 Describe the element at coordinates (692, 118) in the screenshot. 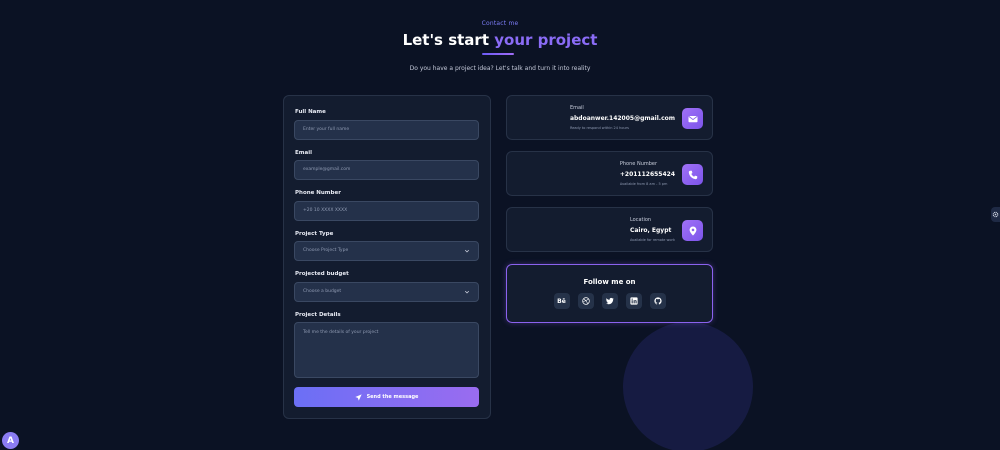

I see `envelope-icon` at that location.